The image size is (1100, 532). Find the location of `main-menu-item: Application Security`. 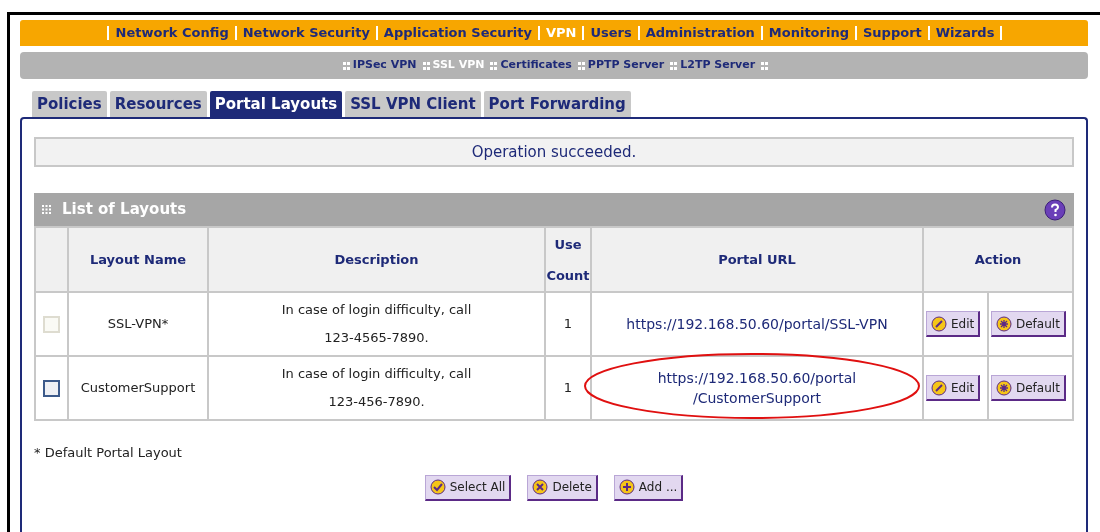

main-menu-item: Application Security is located at coordinates (457, 33).